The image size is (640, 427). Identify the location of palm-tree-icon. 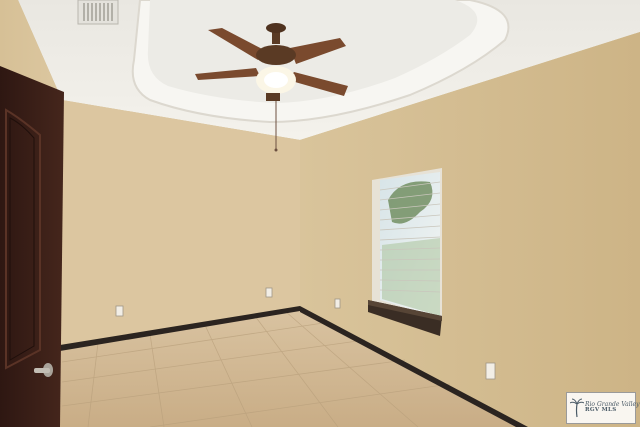
(577, 408).